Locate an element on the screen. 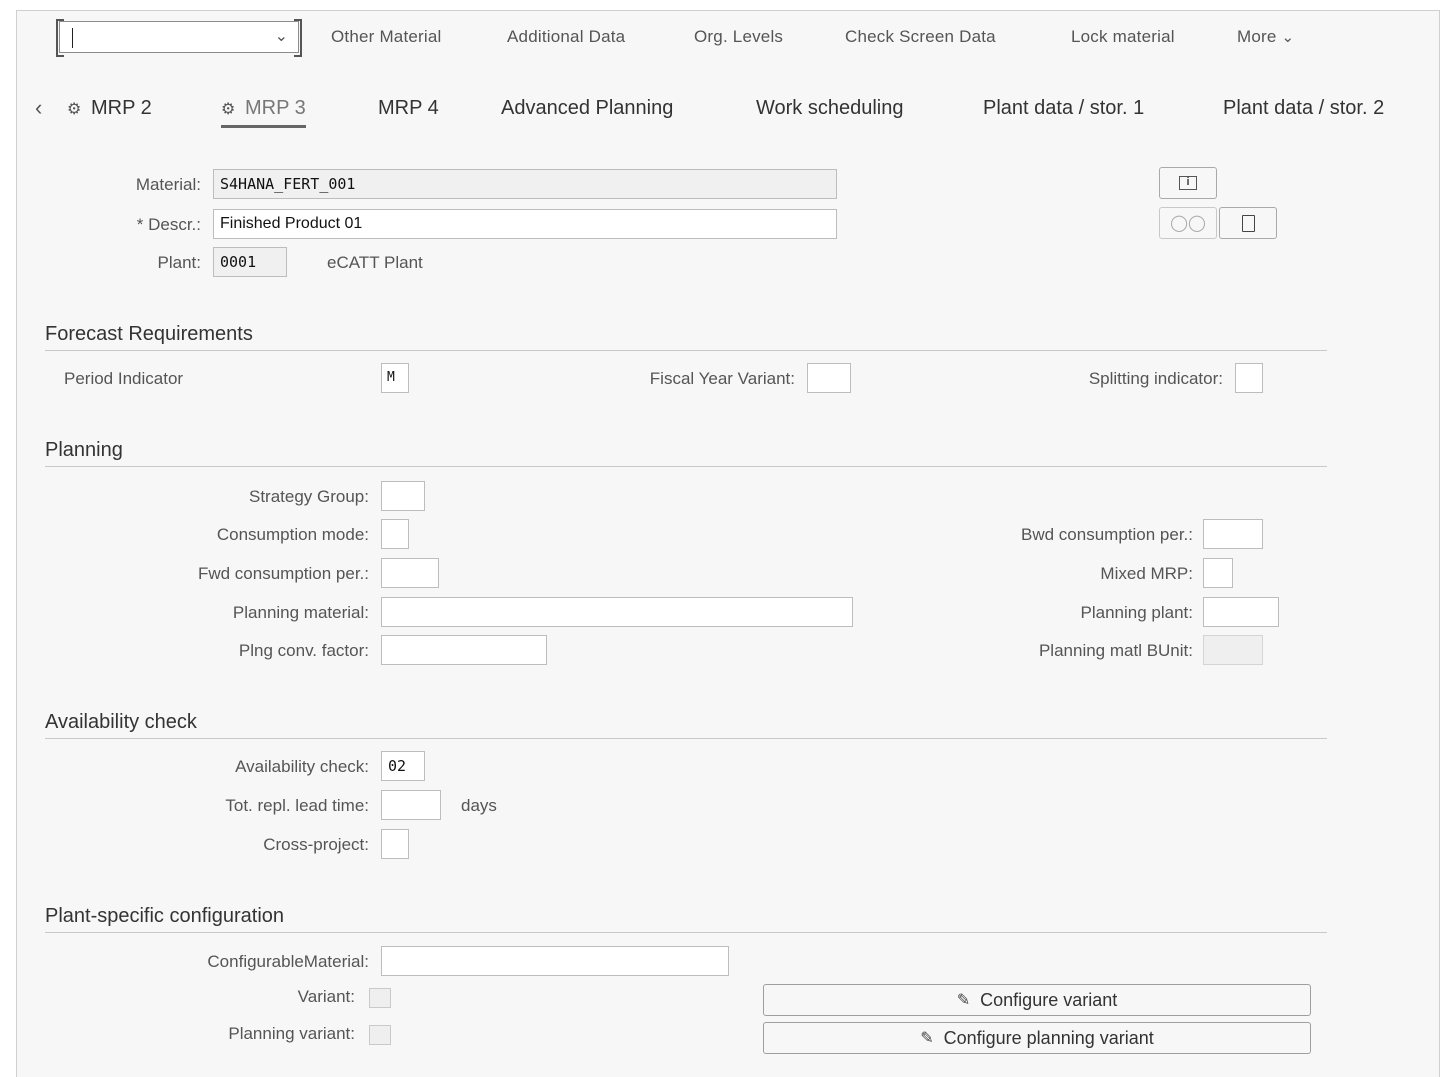 Image resolution: width=1452 pixels, height=1077 pixels. tab-mrp-3: ⚙ MRP 3 is located at coordinates (263, 112).